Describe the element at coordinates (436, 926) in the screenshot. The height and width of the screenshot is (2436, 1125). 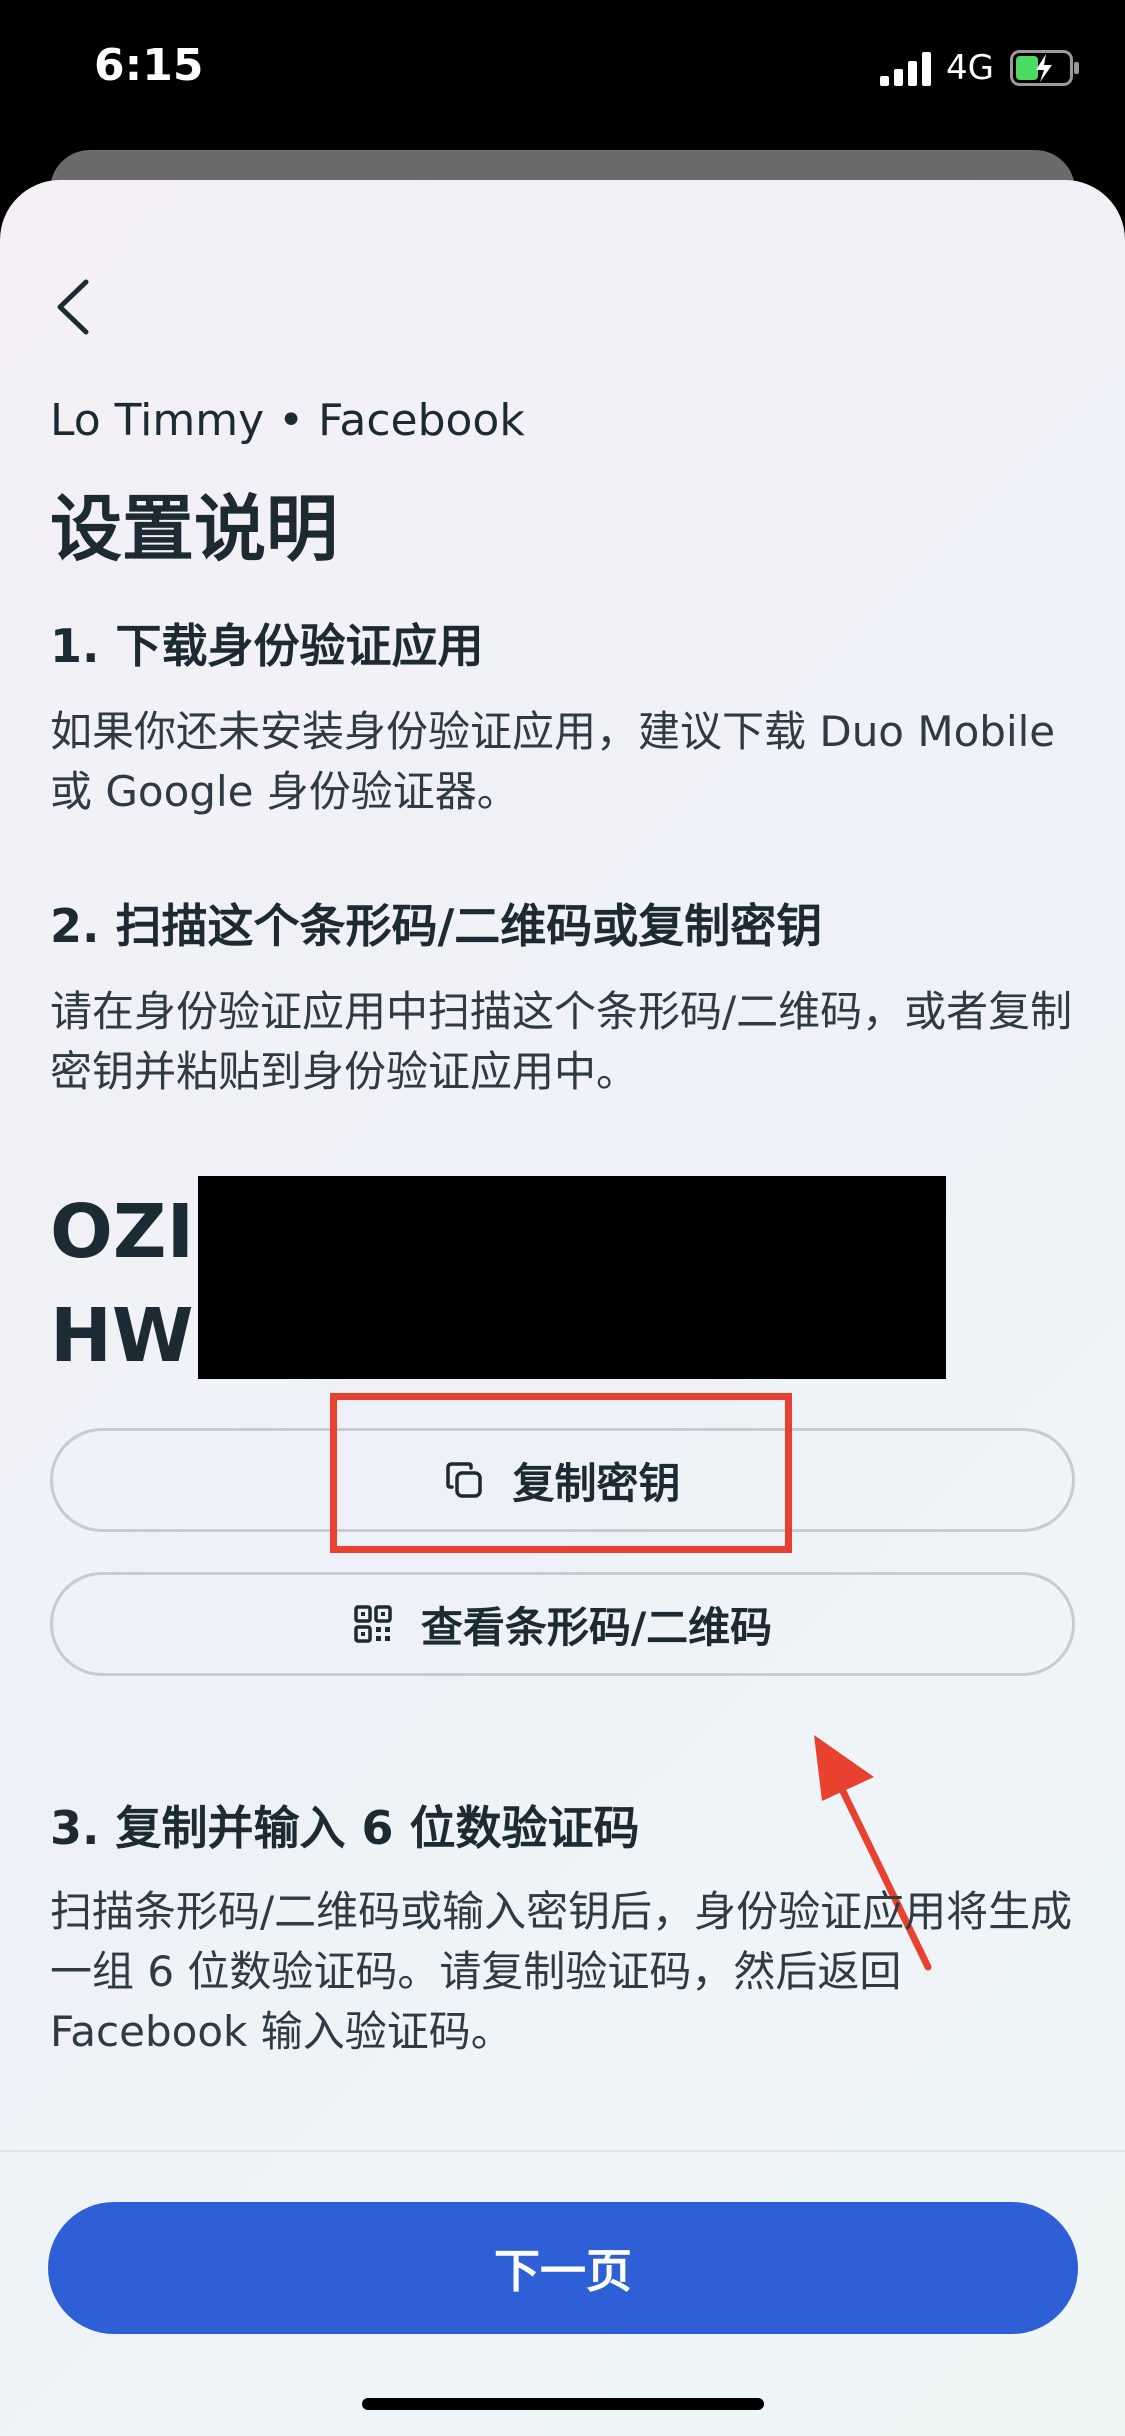
I see `step-2-title: 2. 扫描这个条形码/二维码或复制密钥` at that location.